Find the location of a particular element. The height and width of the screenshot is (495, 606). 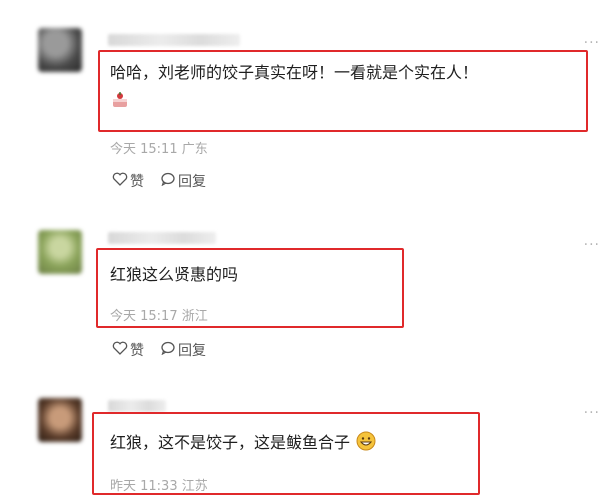

comment-location: 江苏 is located at coordinates (194, 486).